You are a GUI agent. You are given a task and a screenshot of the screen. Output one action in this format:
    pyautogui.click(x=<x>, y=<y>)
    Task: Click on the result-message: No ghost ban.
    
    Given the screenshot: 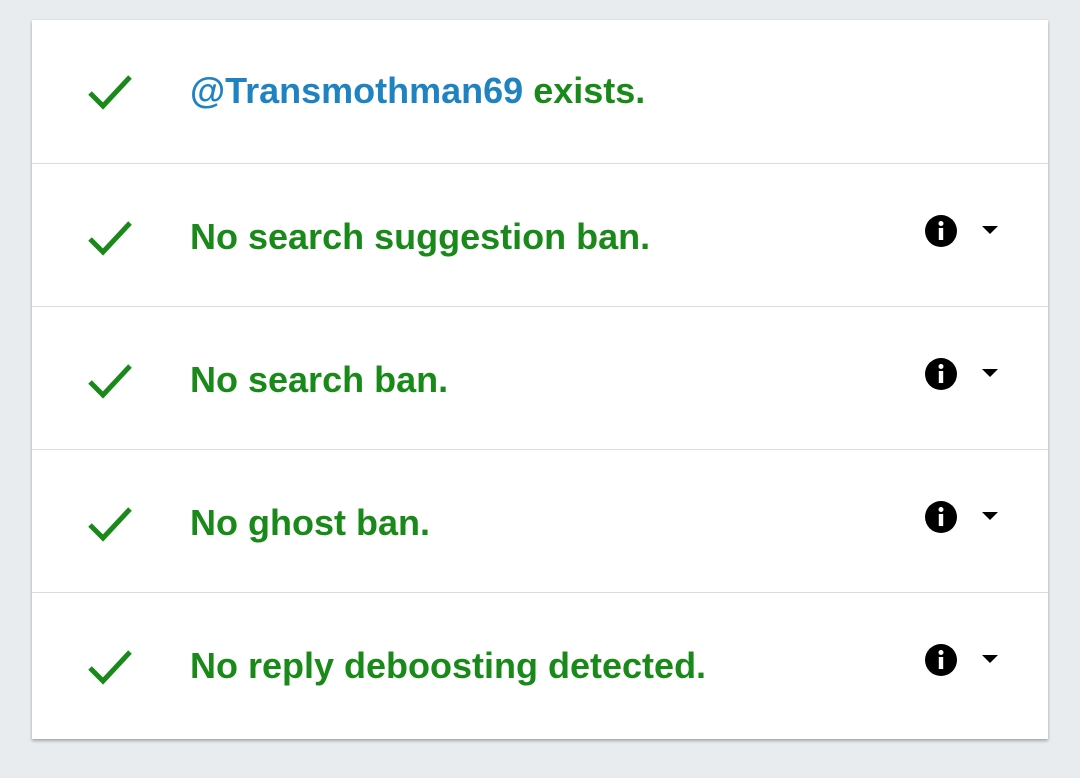 What is the action you would take?
    pyautogui.click(x=310, y=522)
    